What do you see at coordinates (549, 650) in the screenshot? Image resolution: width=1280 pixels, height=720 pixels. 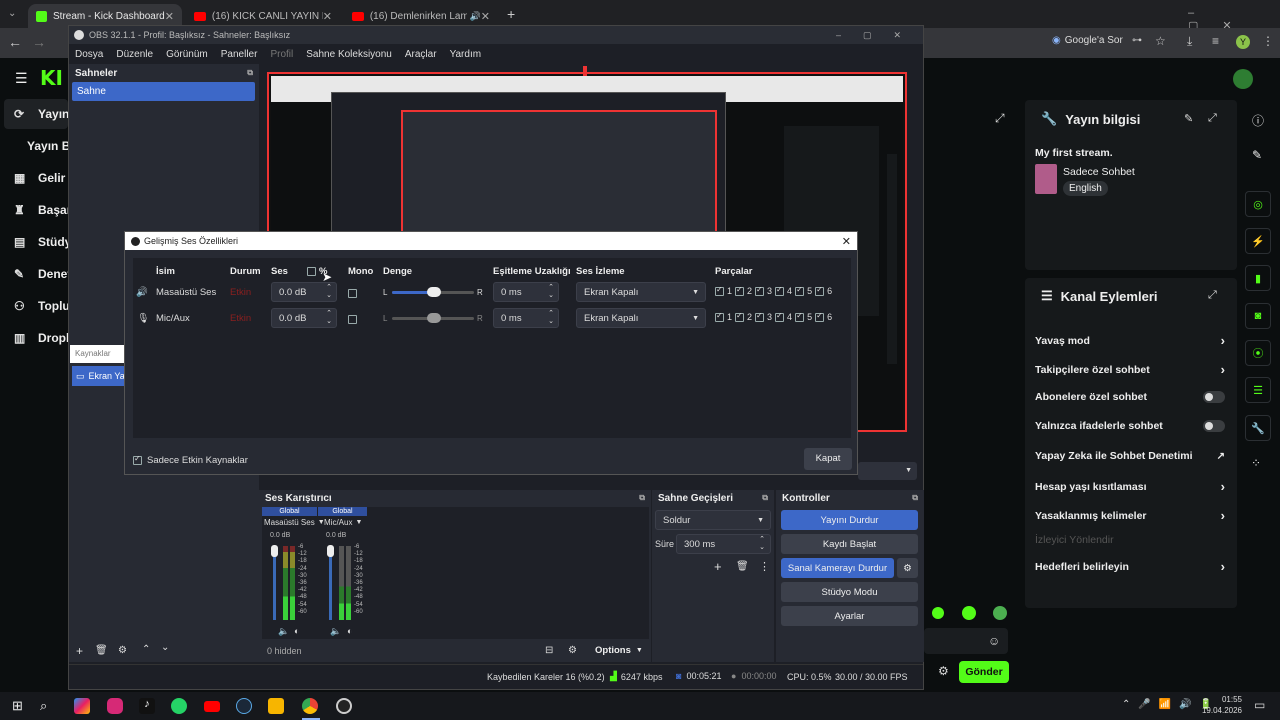 I see `layout-icon: ⊟` at bounding box center [549, 650].